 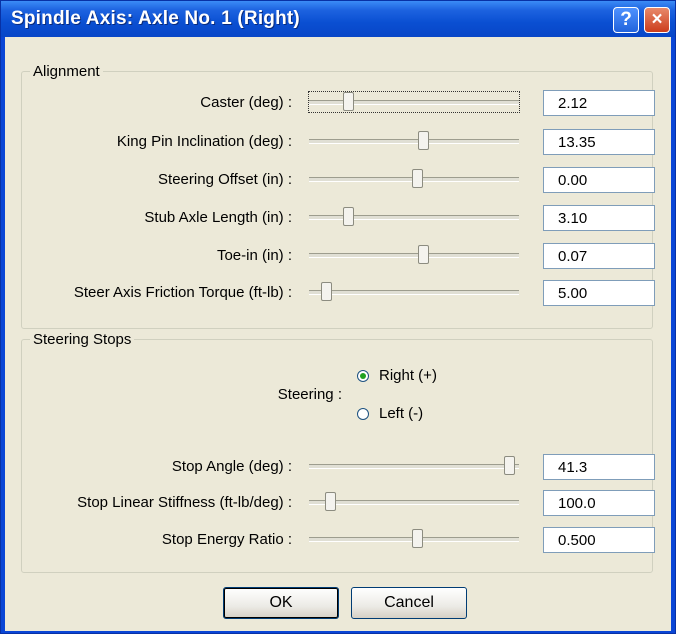 I want to click on radio-selected-dot, so click(x=363, y=376).